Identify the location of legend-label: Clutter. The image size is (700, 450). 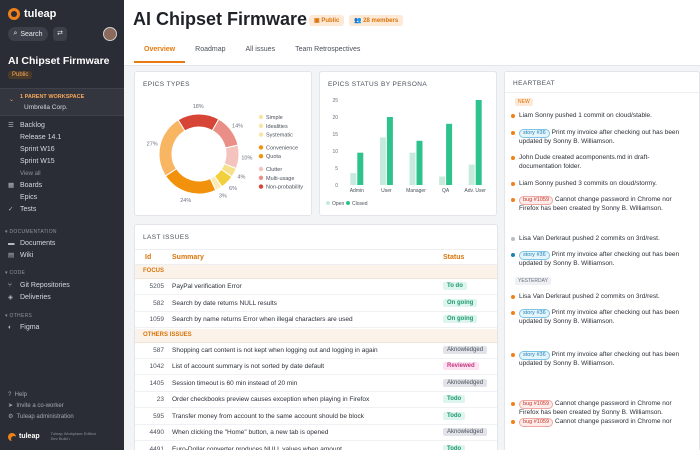
(274, 170).